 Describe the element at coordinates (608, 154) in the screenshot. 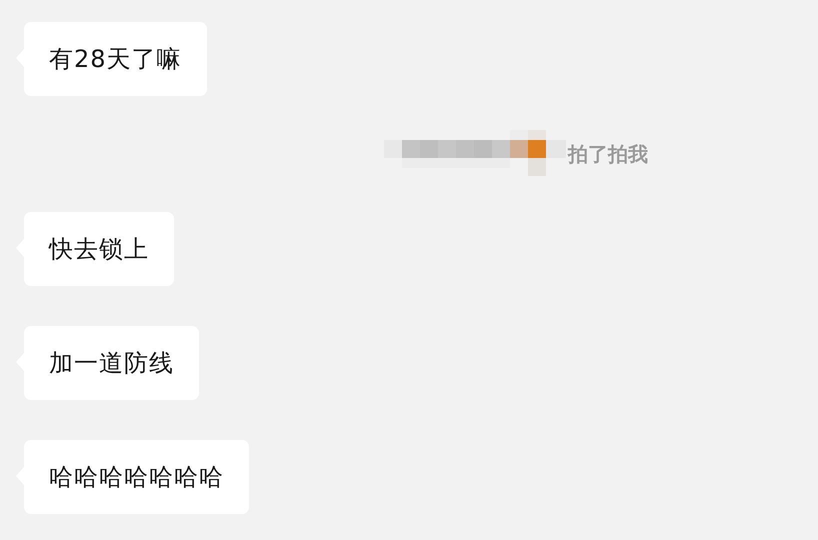

I see `pat-notice: 拍了拍我` at that location.